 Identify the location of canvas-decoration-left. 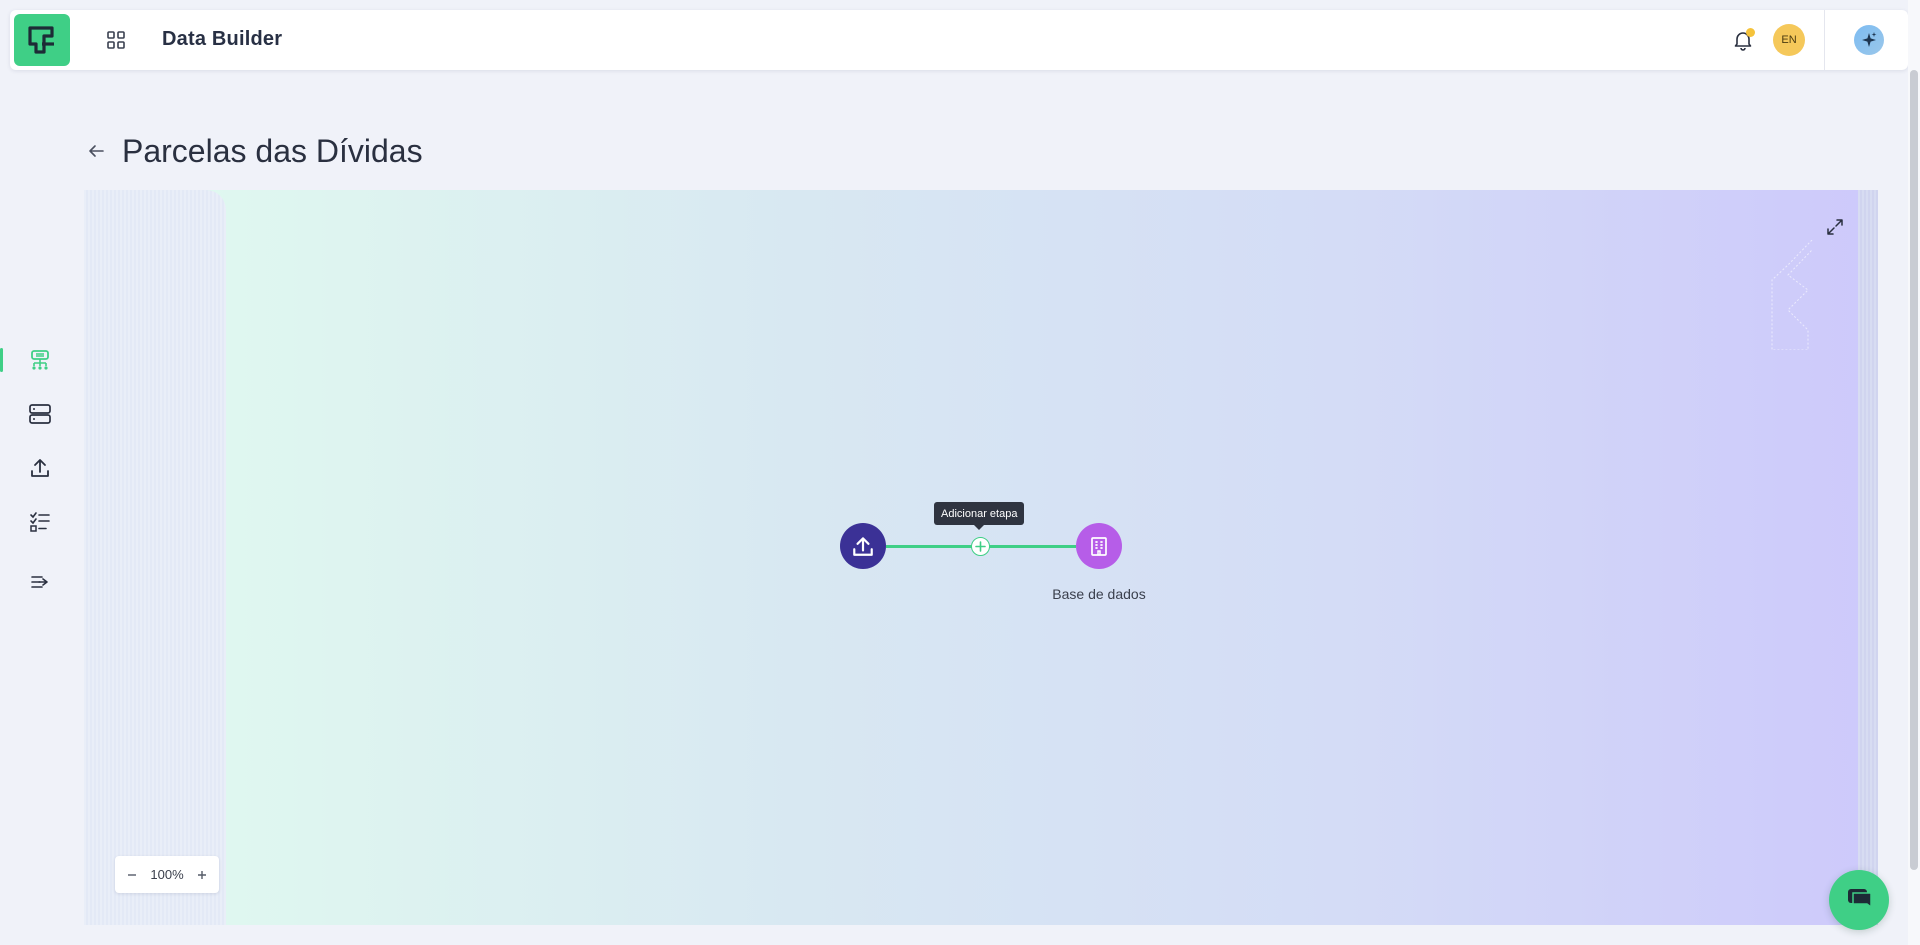
(155, 557).